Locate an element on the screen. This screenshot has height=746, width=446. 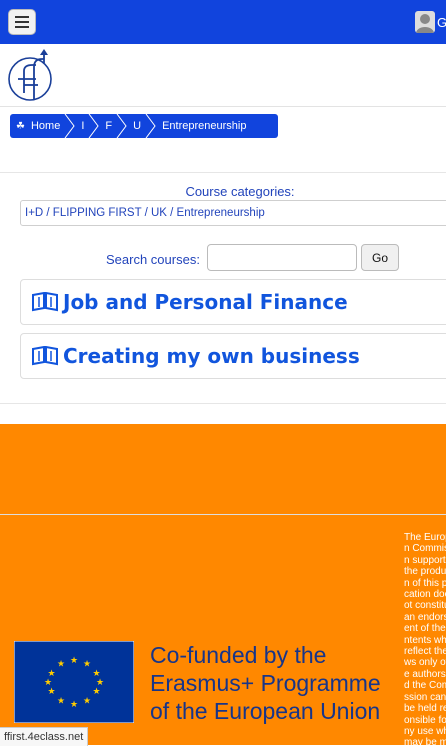
breadcrumb-item-label: I is located at coordinates (83, 126).